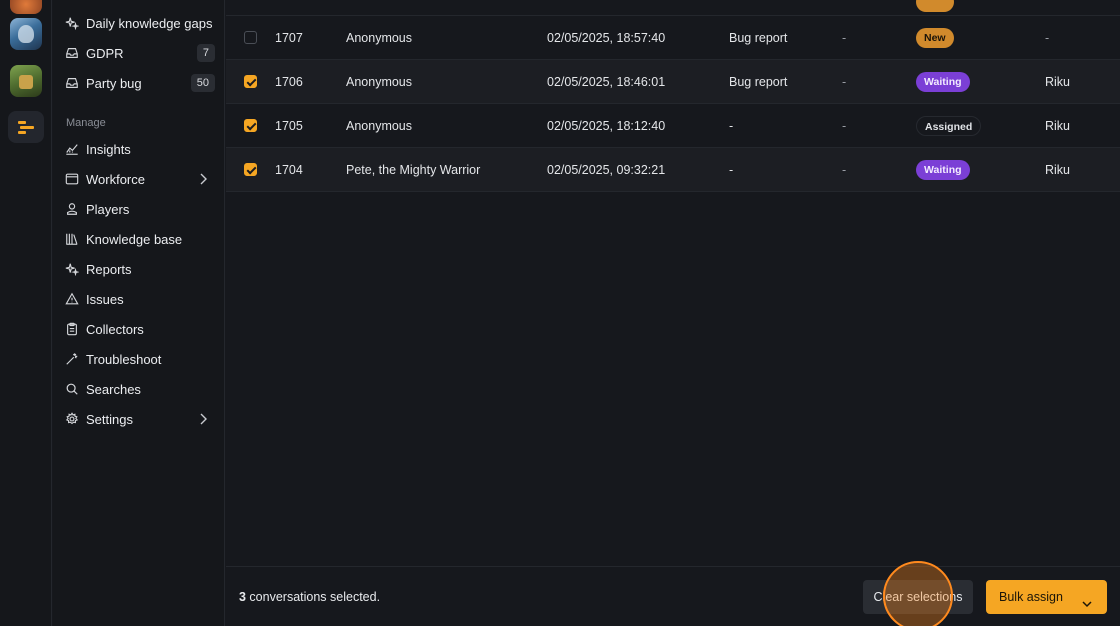 Image resolution: width=1120 pixels, height=626 pixels. Describe the element at coordinates (1047, 38) in the screenshot. I see `assignee: -` at that location.